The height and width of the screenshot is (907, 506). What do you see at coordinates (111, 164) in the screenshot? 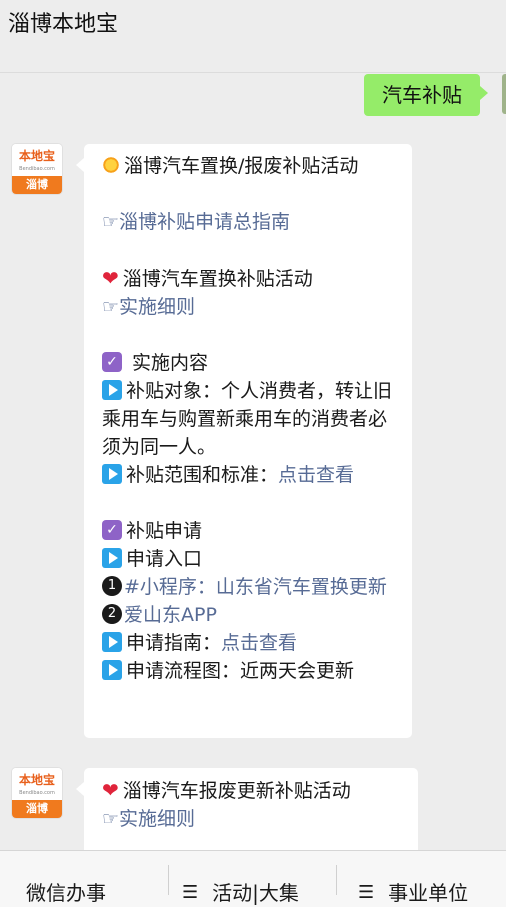
I see `sun-icon` at bounding box center [111, 164].